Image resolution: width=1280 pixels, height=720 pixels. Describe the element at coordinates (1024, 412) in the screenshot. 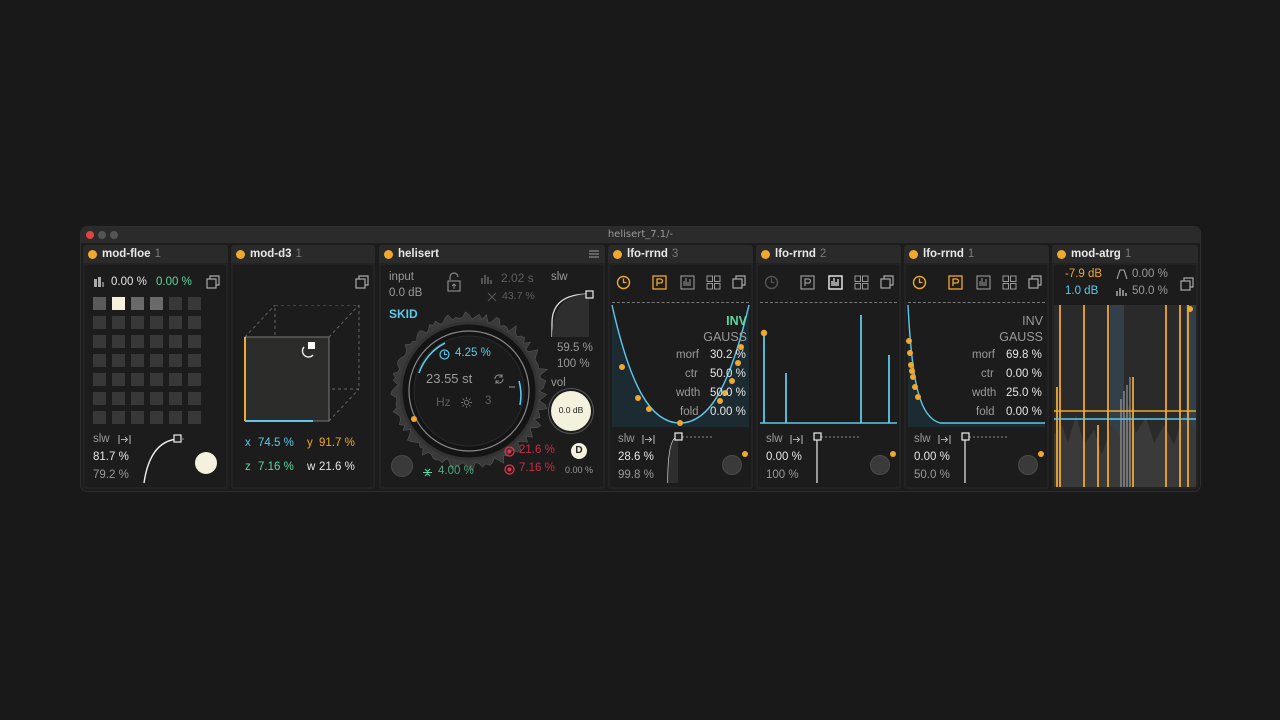

I see `fold-value: 0.00 %` at that location.